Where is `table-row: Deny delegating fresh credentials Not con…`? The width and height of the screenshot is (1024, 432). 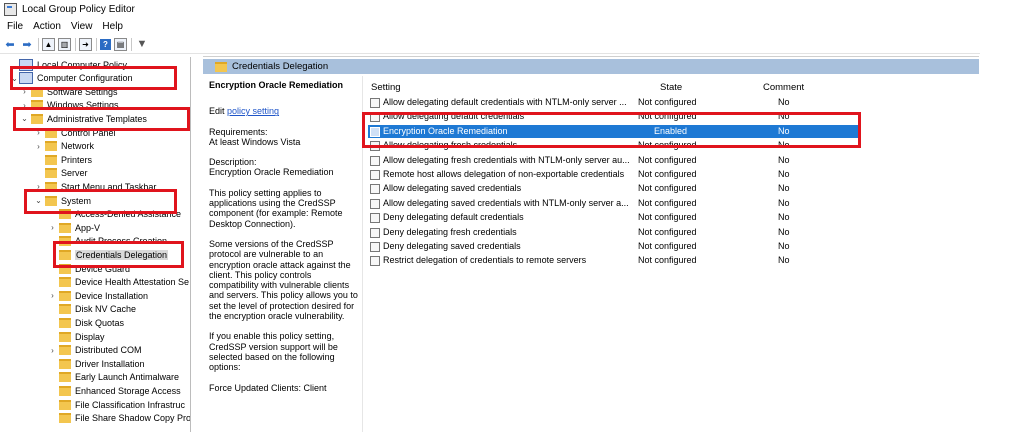
table-row: Deny delegating fresh credentials Not con… is located at coordinates (614, 232).